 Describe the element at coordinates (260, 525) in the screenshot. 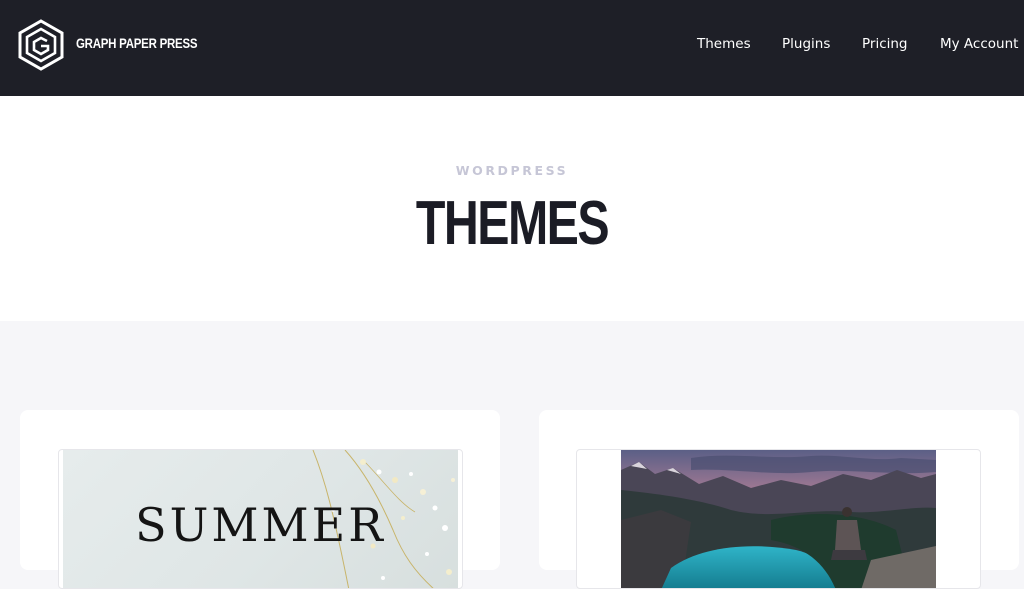

I see `summer-theme-title: SUMMER` at that location.